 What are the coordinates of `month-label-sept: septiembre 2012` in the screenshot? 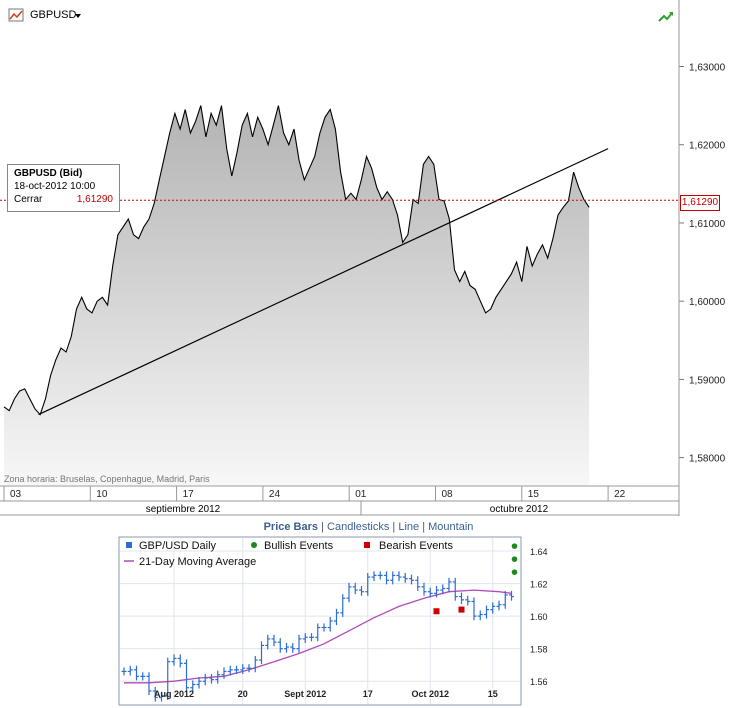 It's located at (183, 509).